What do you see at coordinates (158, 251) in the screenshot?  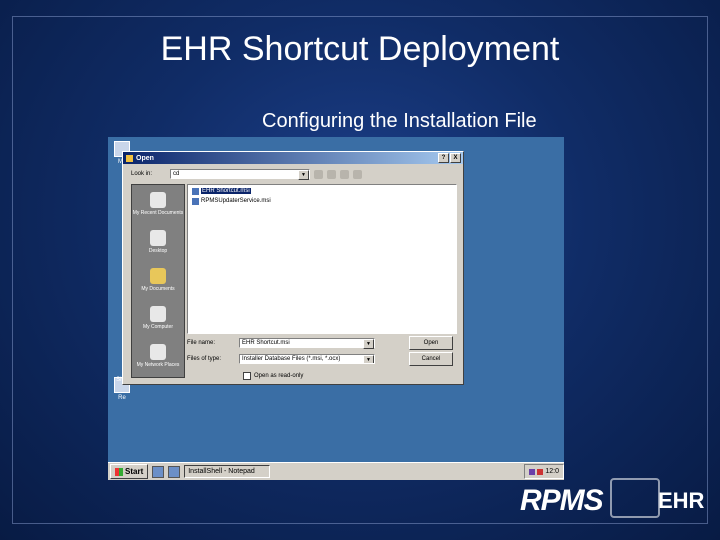 I see `place-label: Desktop` at bounding box center [158, 251].